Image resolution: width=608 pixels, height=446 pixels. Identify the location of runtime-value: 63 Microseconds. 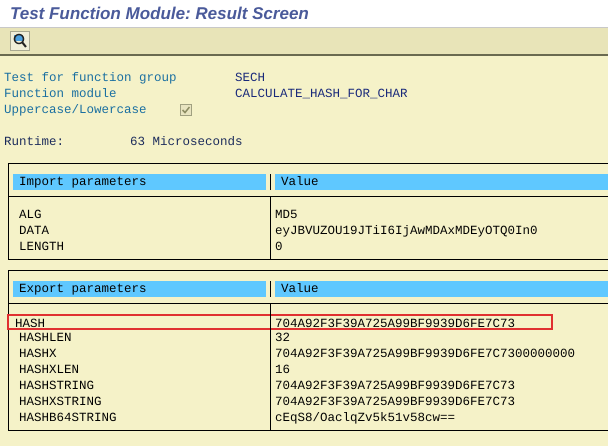
(186, 142).